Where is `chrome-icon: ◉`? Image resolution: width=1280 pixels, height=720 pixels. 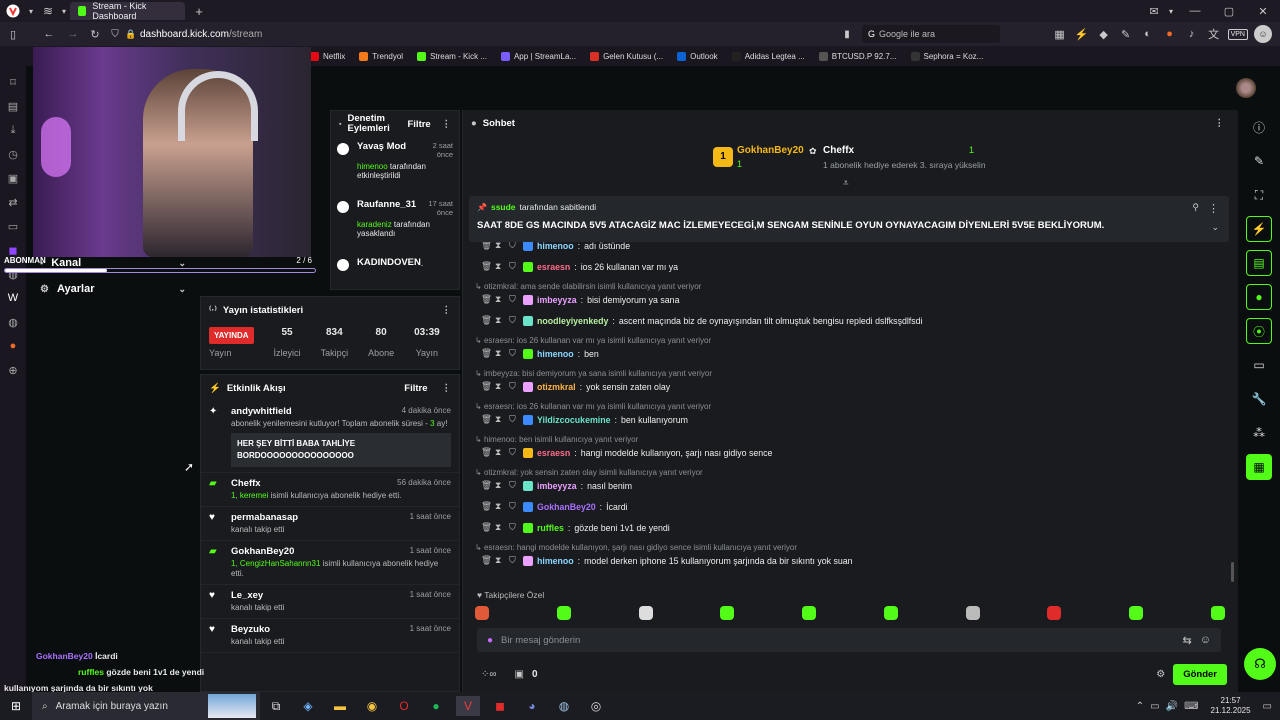
chrome-icon: ◉ is located at coordinates (372, 706).